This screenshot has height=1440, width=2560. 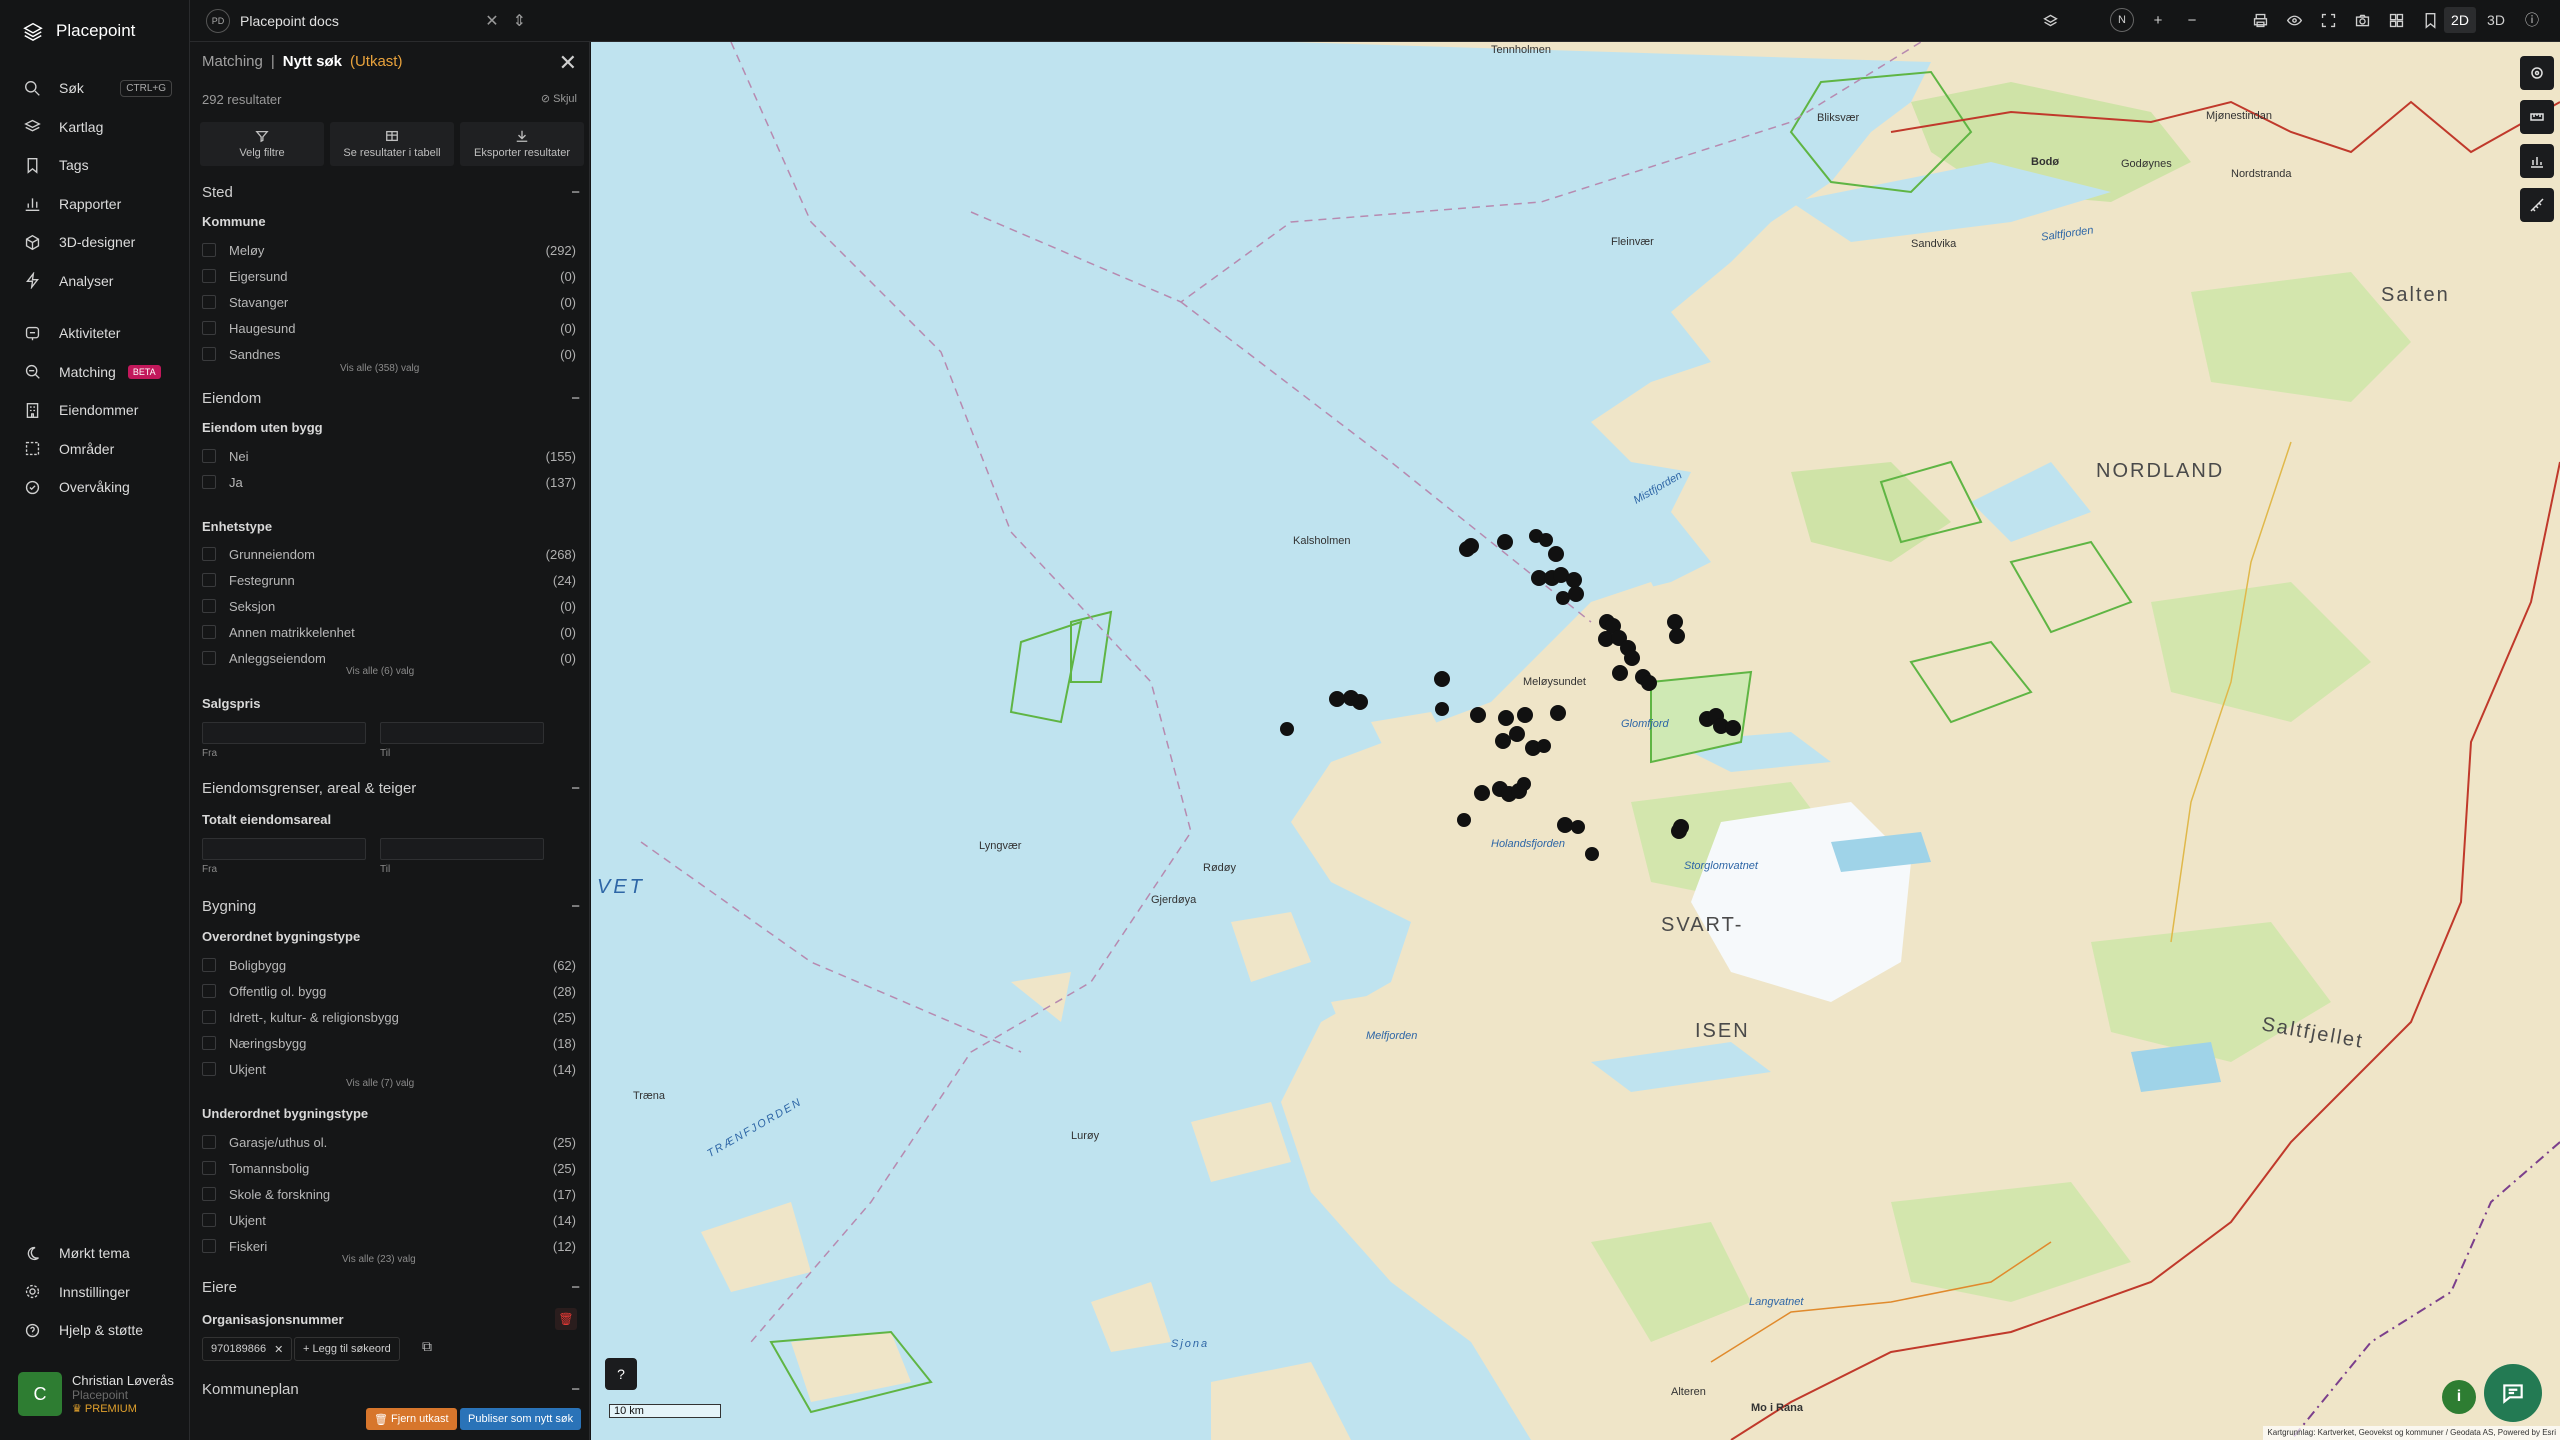 What do you see at coordinates (2513, 1393) in the screenshot?
I see `chat-button` at bounding box center [2513, 1393].